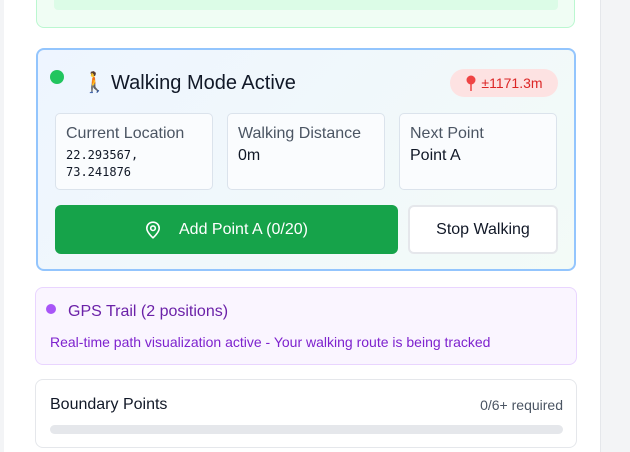 The width and height of the screenshot is (630, 452). Describe the element at coordinates (300, 133) in the screenshot. I see `walking-distance-label: Walking Distance` at that location.